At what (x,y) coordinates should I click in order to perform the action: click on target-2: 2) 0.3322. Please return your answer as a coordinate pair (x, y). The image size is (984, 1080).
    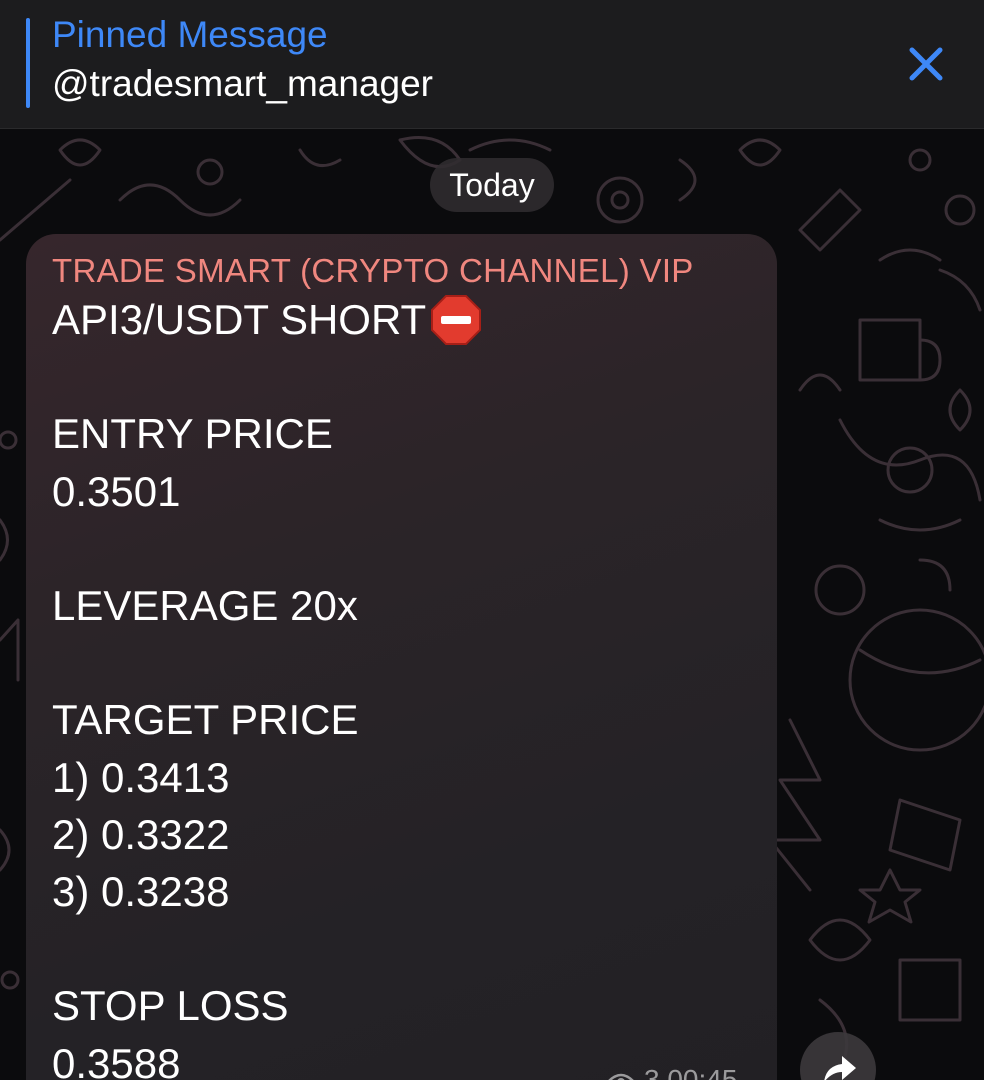
    Looking at the image, I should click on (141, 834).